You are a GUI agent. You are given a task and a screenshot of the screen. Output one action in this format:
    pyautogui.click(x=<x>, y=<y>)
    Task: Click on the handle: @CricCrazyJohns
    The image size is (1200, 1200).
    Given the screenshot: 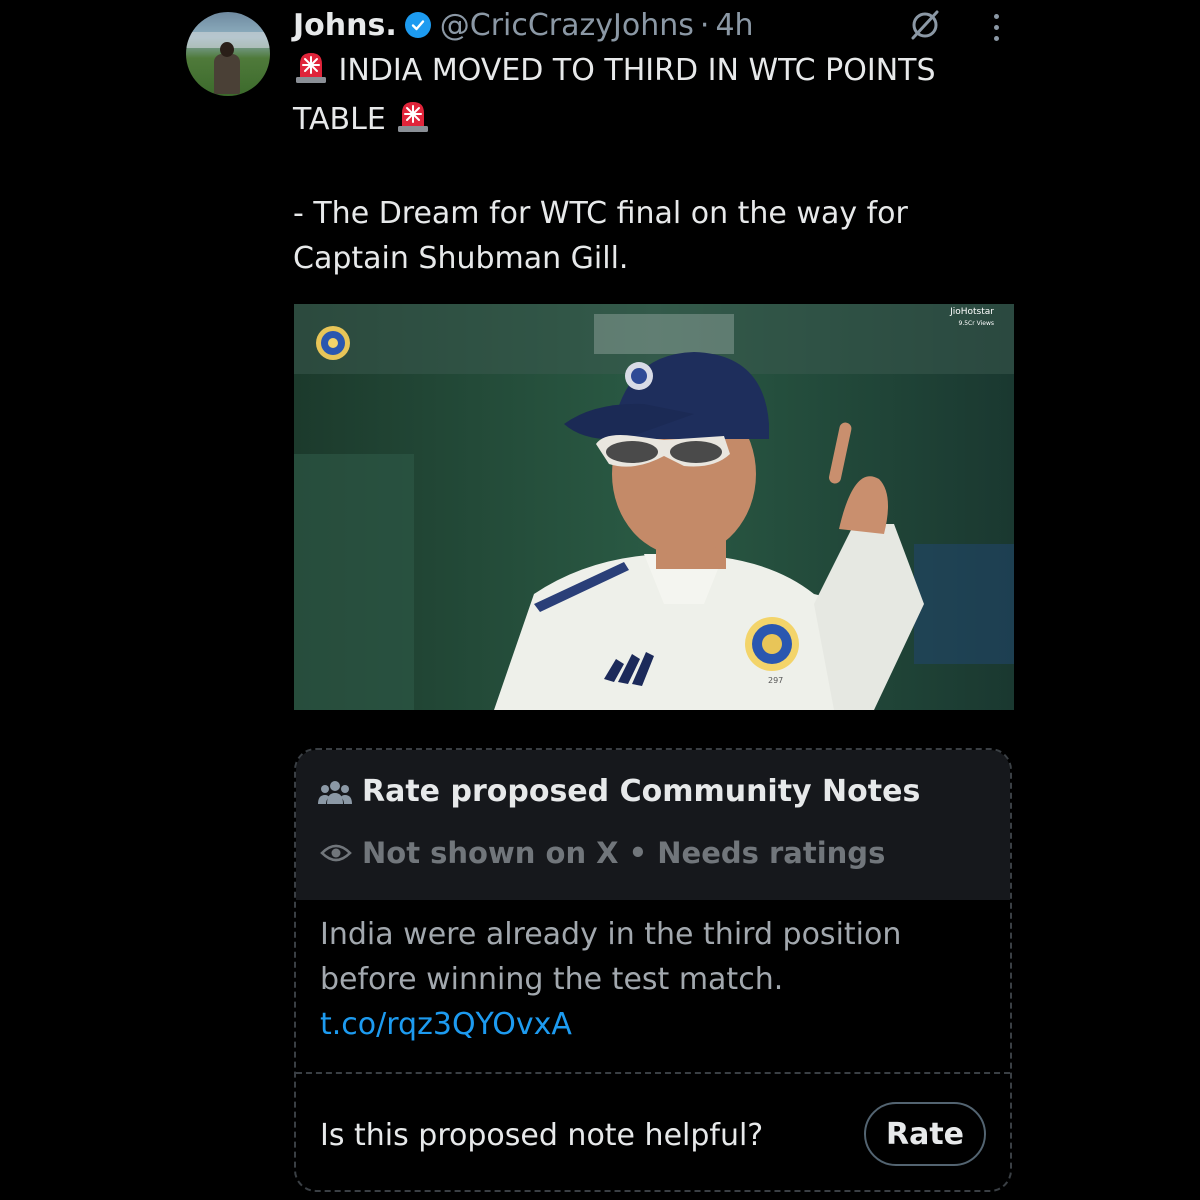 What is the action you would take?
    pyautogui.click(x=567, y=25)
    